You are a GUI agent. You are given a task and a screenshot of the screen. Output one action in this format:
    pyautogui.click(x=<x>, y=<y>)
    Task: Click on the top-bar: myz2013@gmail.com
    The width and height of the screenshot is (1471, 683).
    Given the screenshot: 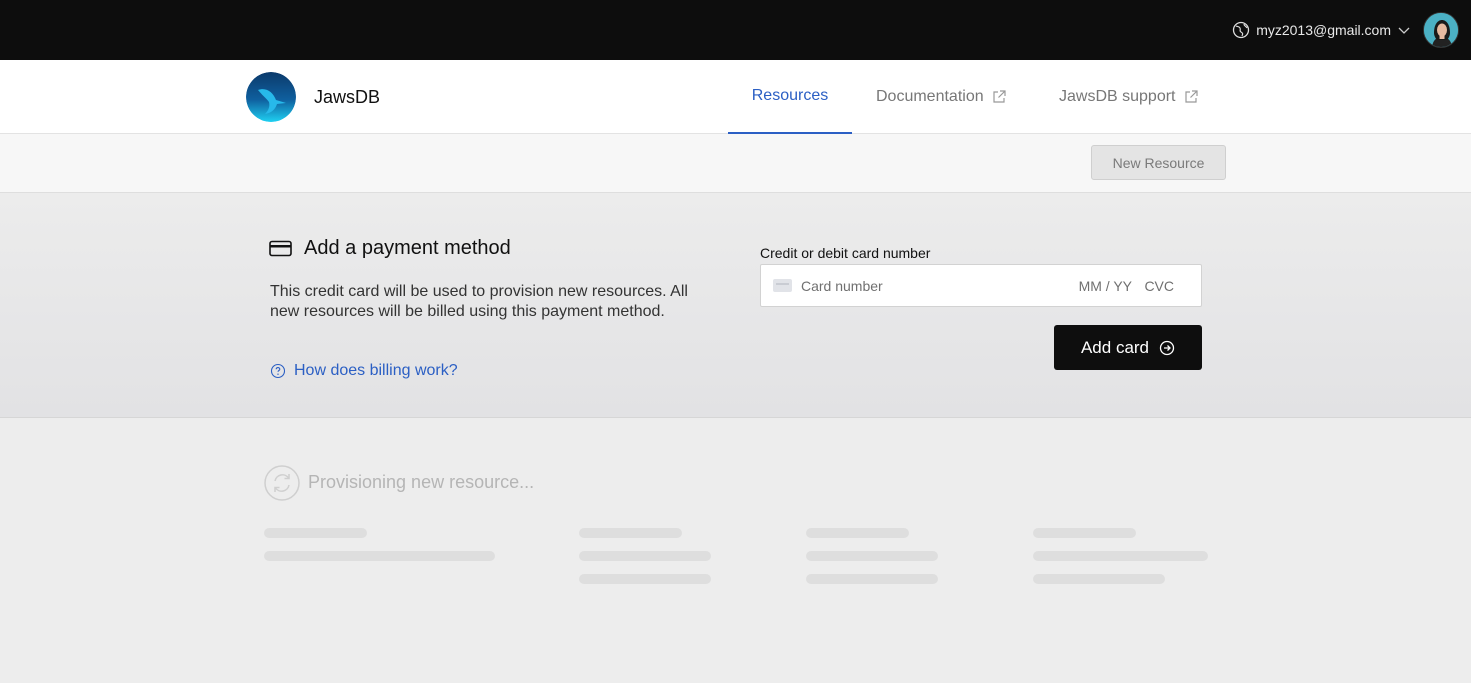 What is the action you would take?
    pyautogui.click(x=735, y=30)
    